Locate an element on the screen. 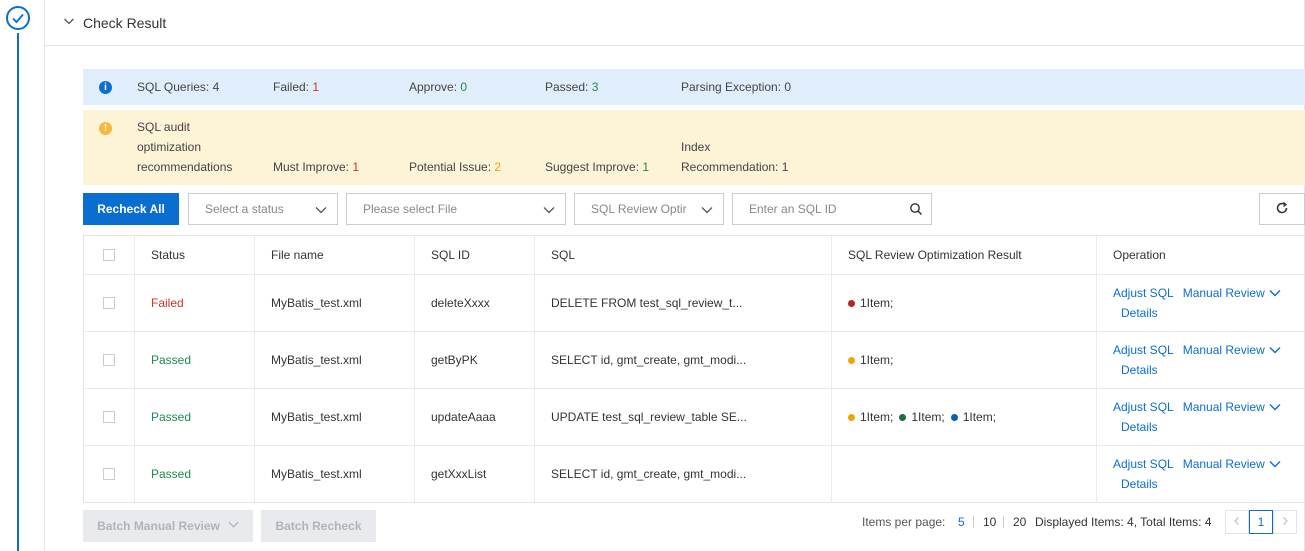 Image resolution: width=1305 pixels, height=551 pixels. sql-queries-value: 4 is located at coordinates (216, 87).